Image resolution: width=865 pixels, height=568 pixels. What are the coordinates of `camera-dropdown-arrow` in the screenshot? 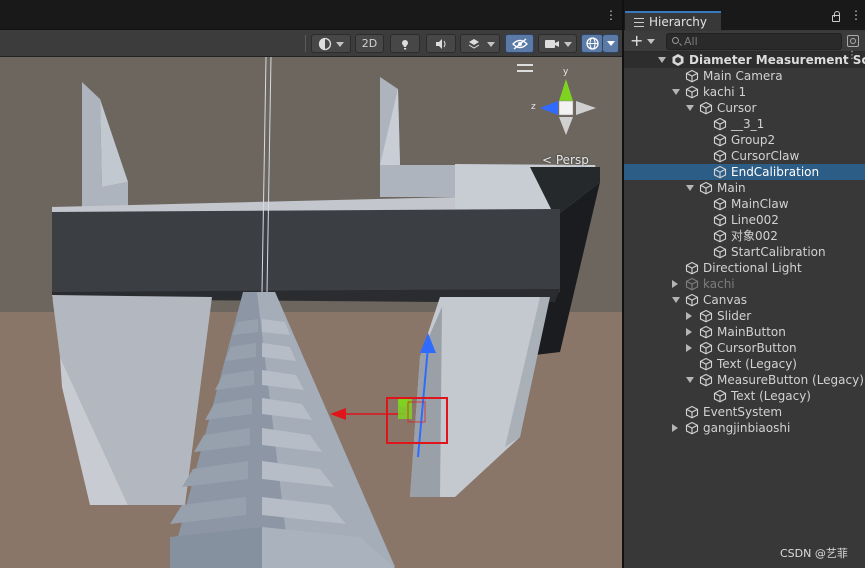 It's located at (568, 44).